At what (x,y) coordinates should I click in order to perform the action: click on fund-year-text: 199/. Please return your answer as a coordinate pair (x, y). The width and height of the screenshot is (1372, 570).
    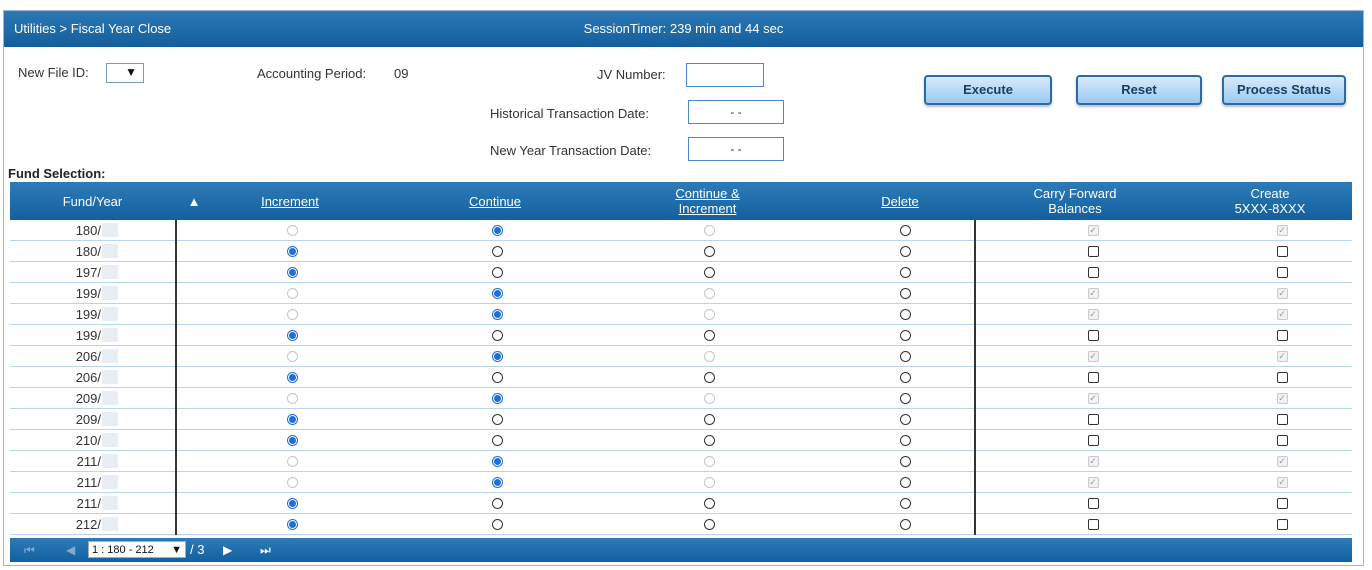
    Looking at the image, I should click on (88, 314).